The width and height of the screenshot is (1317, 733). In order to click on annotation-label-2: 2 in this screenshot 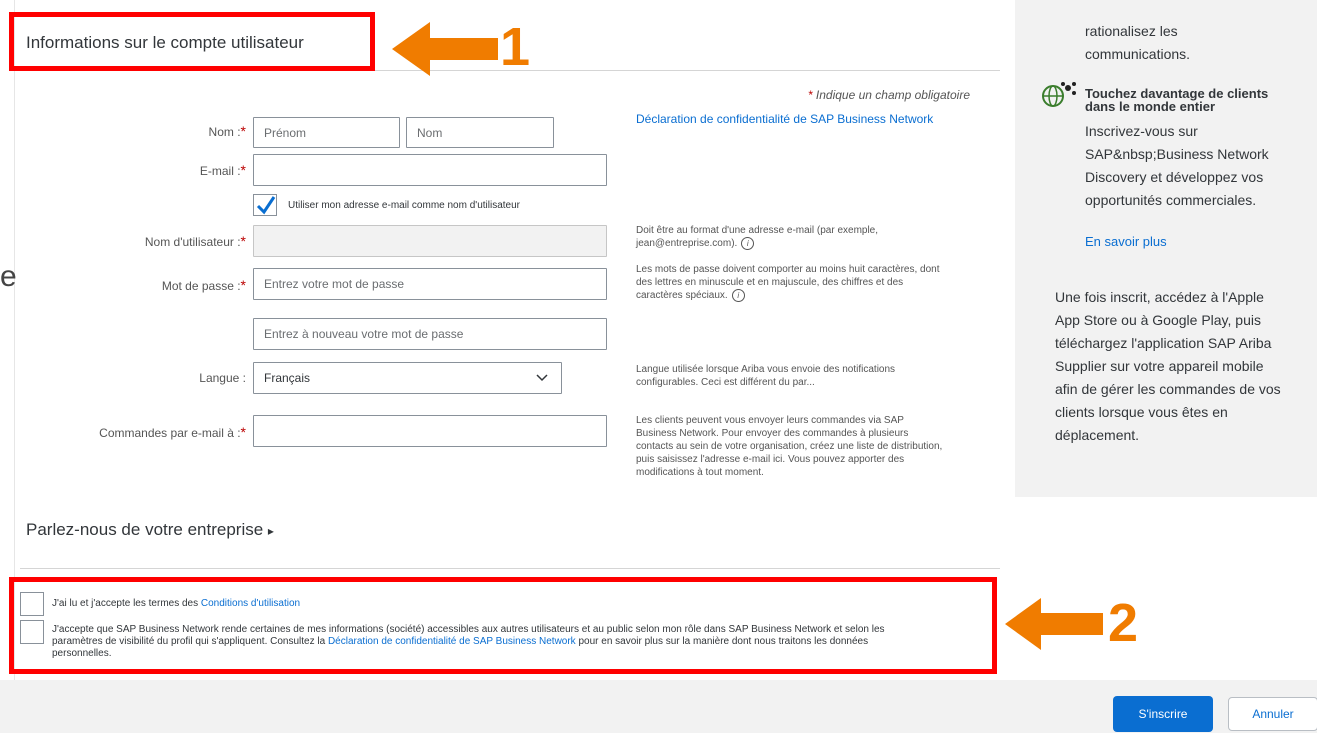, I will do `click(1123, 623)`.